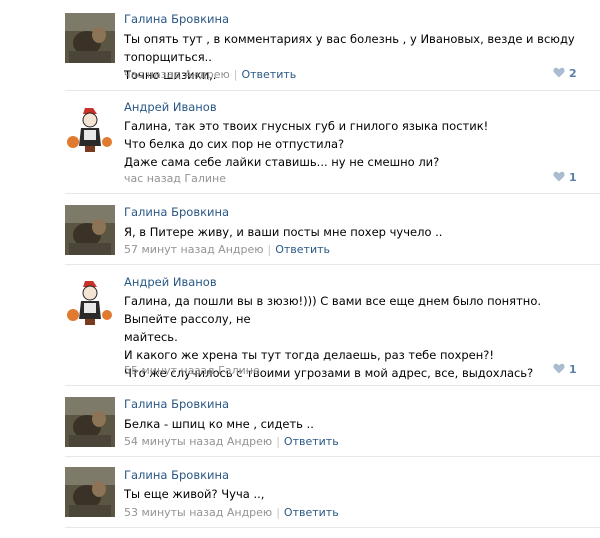 Image resolution: width=600 pixels, height=538 pixels. Describe the element at coordinates (177, 74) in the screenshot. I see `comment-time: час назад Андрею` at that location.